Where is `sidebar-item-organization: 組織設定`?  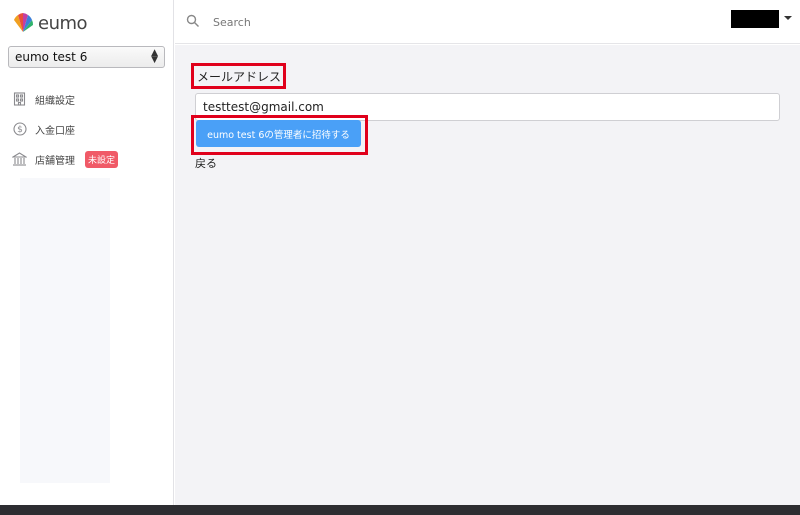
sidebar-item-organization: 組織設定 is located at coordinates (87, 99).